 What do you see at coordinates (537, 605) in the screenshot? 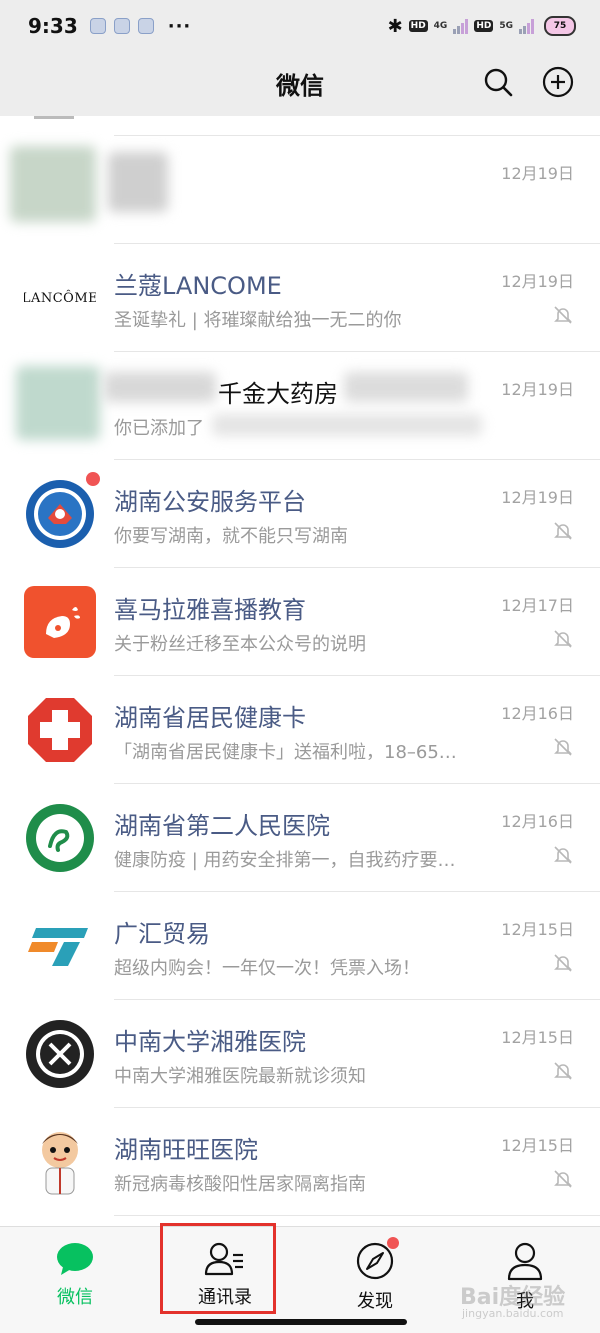
I see `chat-date: 12月17日` at bounding box center [537, 605].